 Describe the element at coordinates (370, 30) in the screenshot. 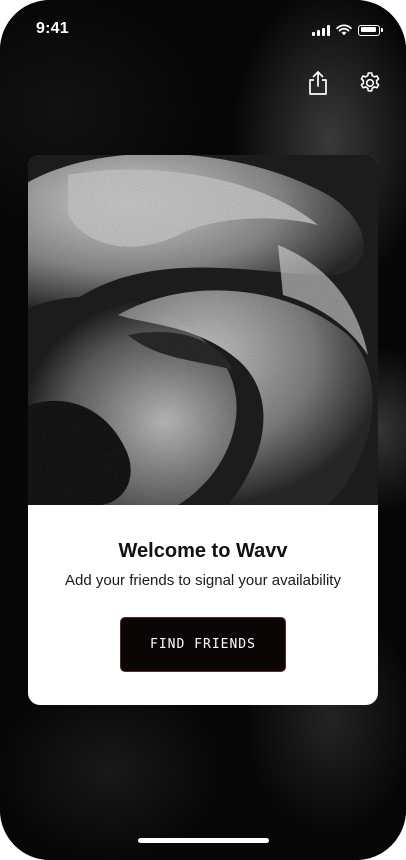

I see `battery-icon` at that location.